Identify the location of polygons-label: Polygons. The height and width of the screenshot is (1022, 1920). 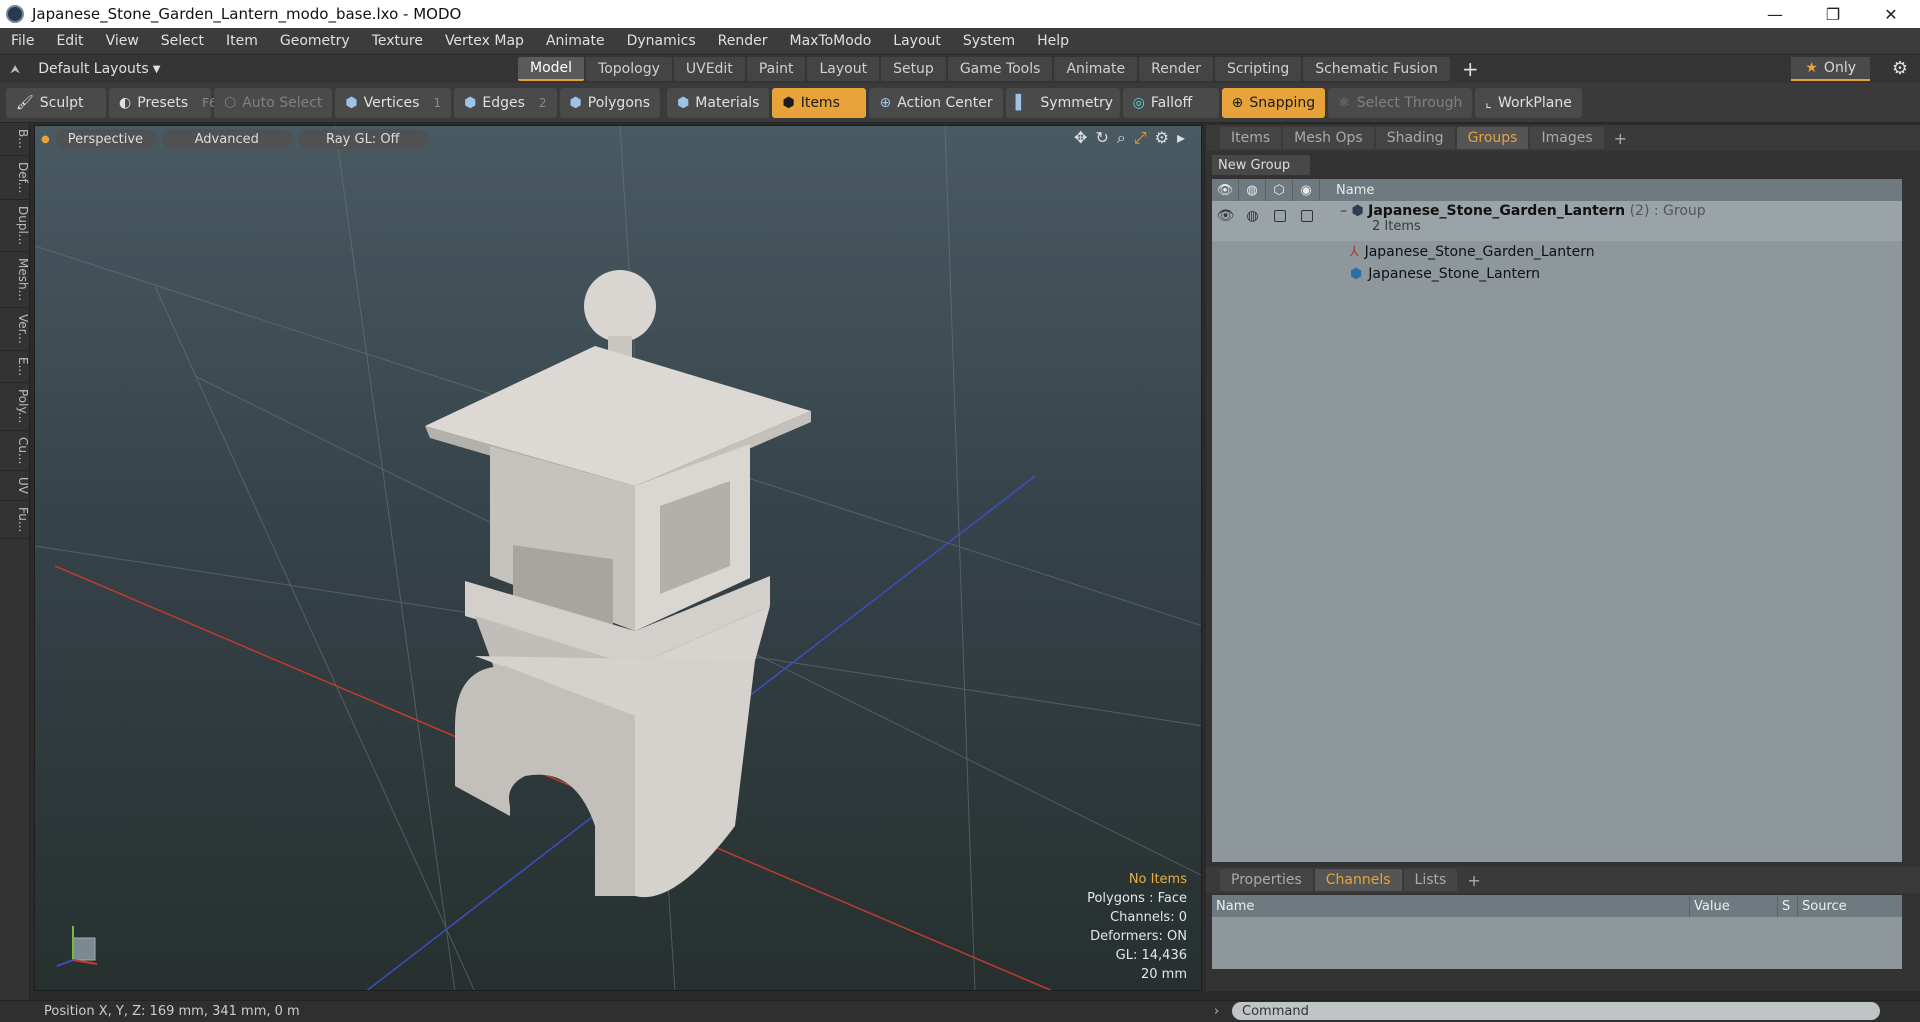
(619, 102).